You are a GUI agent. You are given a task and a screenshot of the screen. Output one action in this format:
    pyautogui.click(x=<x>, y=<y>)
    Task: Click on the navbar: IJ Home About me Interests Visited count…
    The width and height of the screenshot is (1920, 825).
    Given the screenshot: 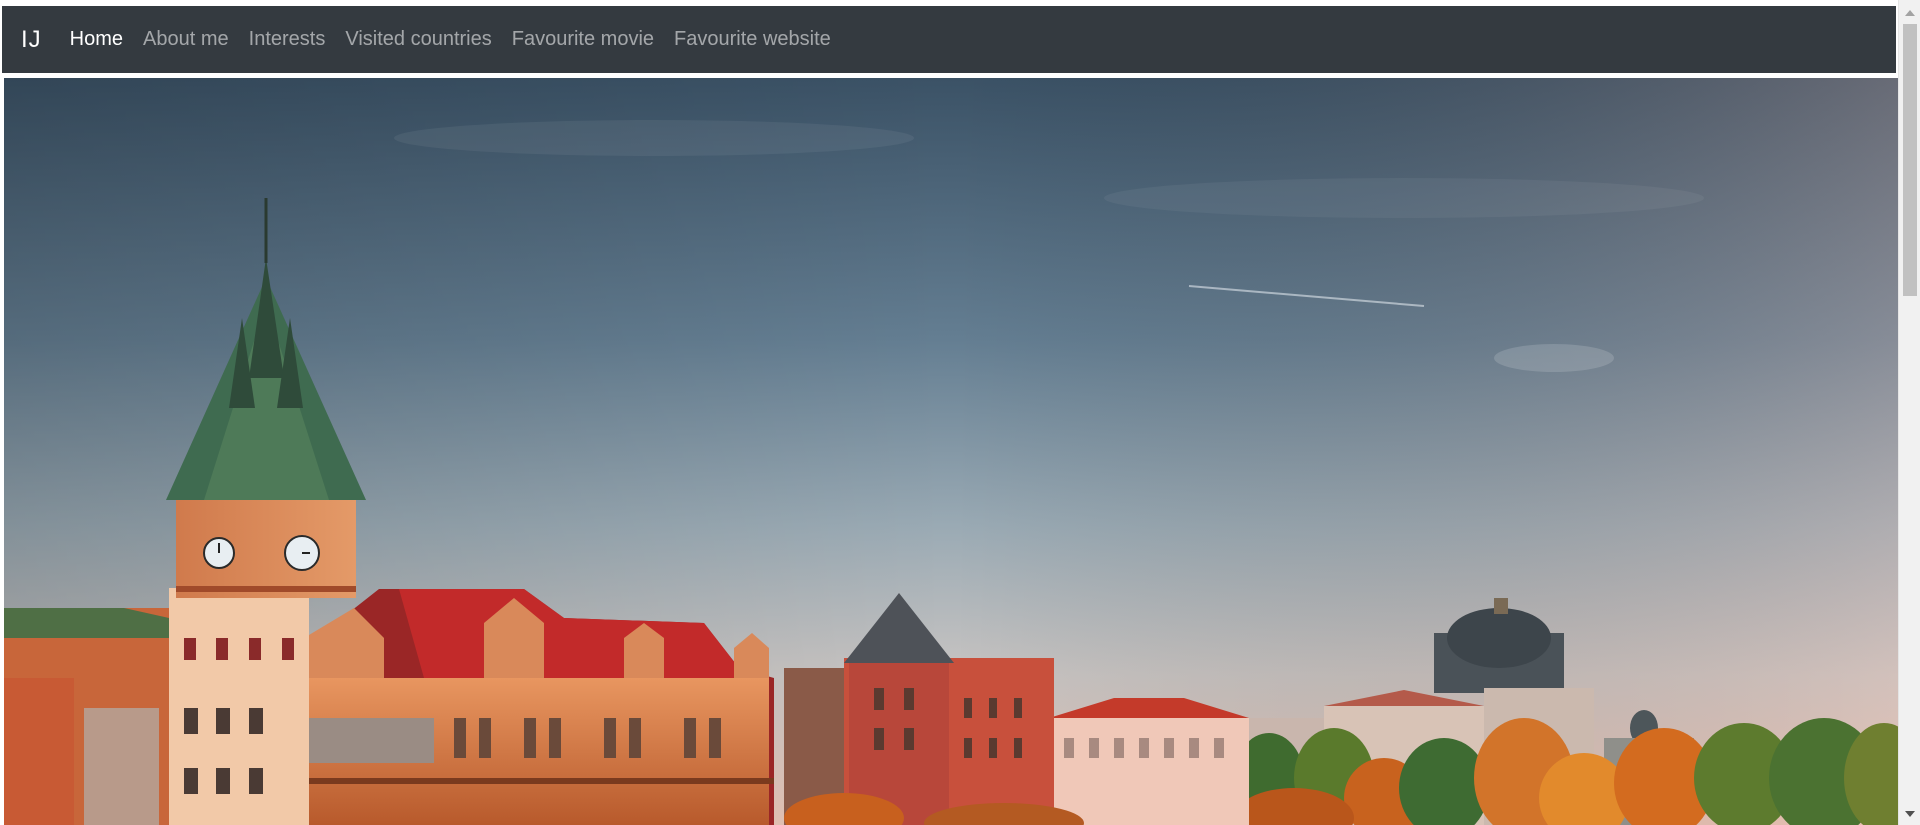 What is the action you would take?
    pyautogui.click(x=949, y=40)
    